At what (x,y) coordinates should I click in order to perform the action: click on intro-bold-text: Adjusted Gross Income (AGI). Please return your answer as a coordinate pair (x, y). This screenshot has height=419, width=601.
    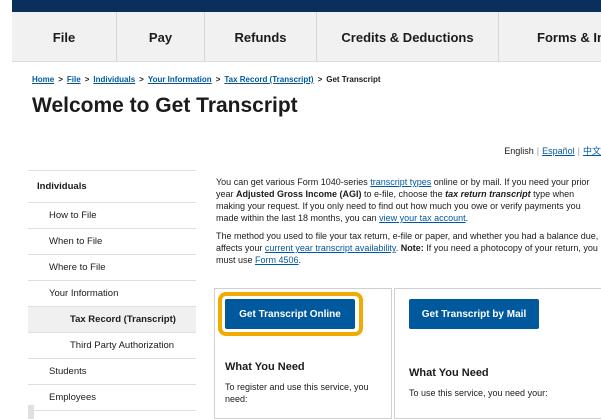
    Looking at the image, I should click on (299, 194).